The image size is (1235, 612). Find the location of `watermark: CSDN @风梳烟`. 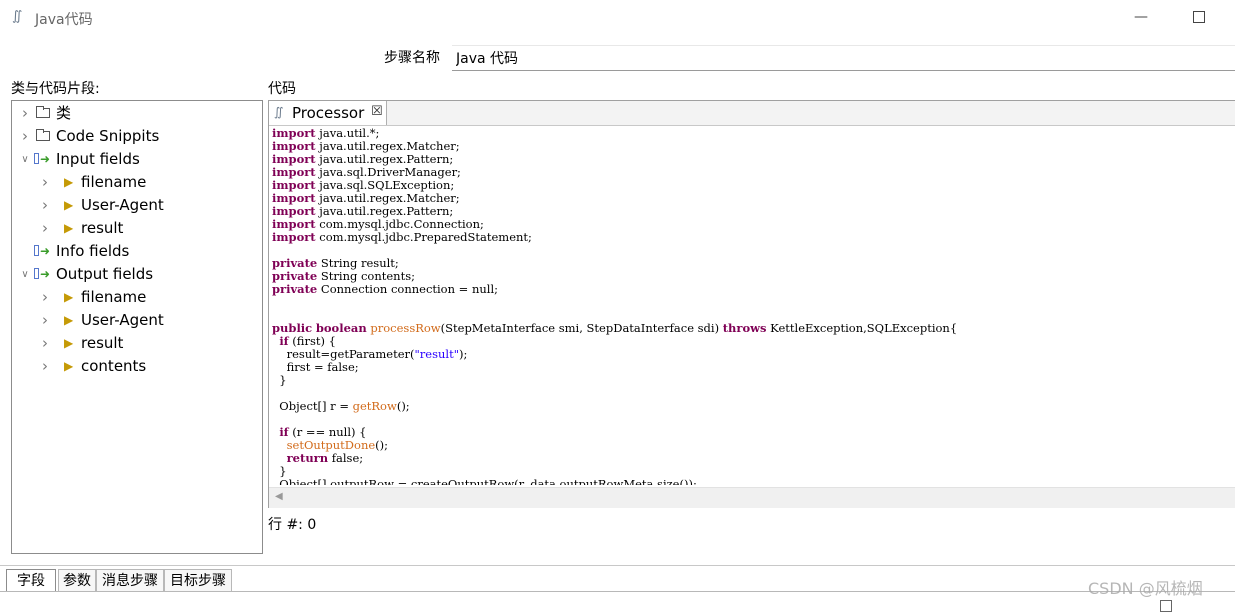

watermark: CSDN @风梳烟 is located at coordinates (1145, 588).